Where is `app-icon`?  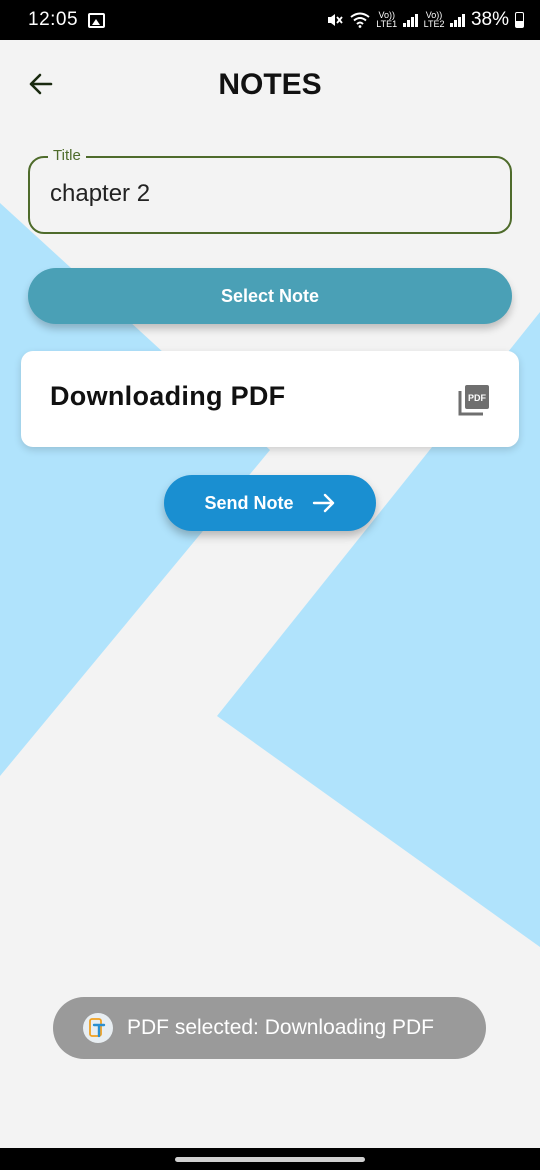 app-icon is located at coordinates (98, 1028).